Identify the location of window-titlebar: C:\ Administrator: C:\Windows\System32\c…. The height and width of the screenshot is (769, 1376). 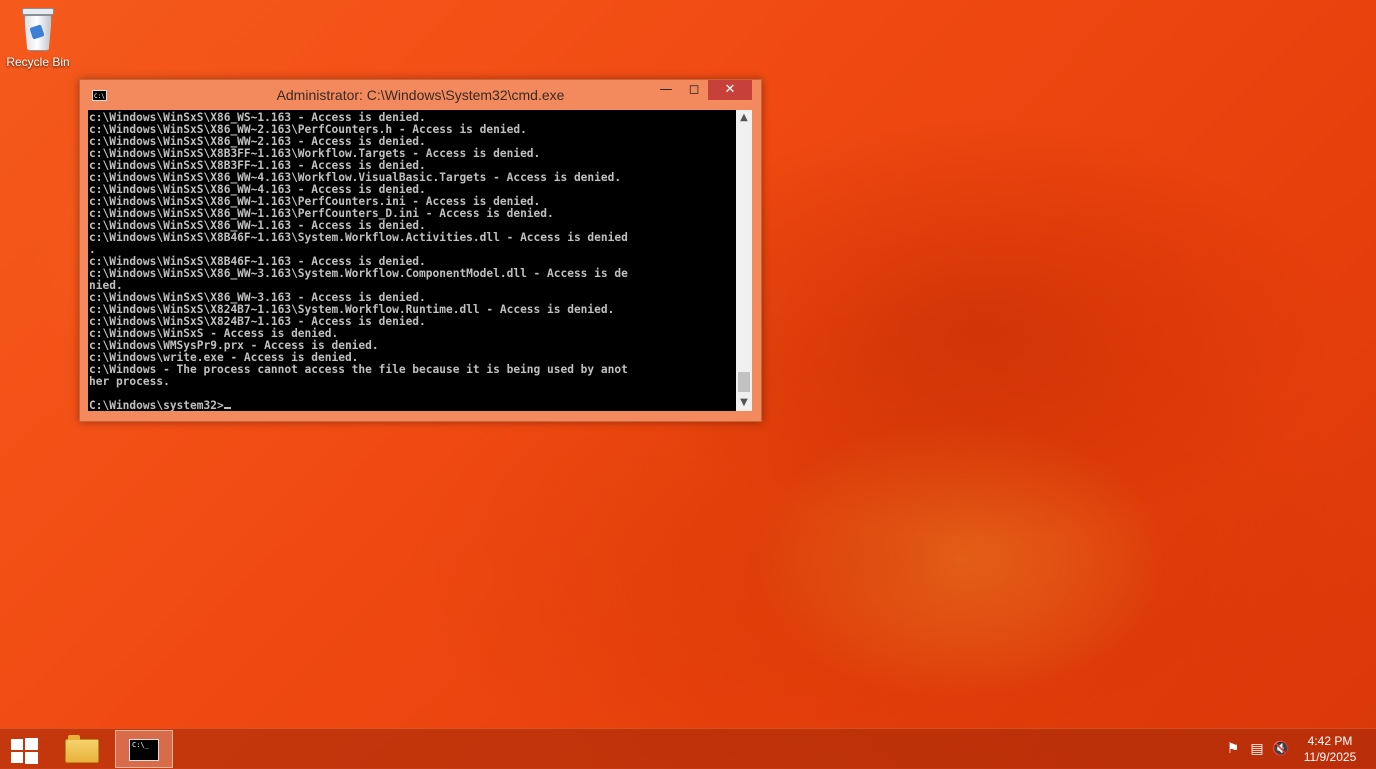
(420, 95).